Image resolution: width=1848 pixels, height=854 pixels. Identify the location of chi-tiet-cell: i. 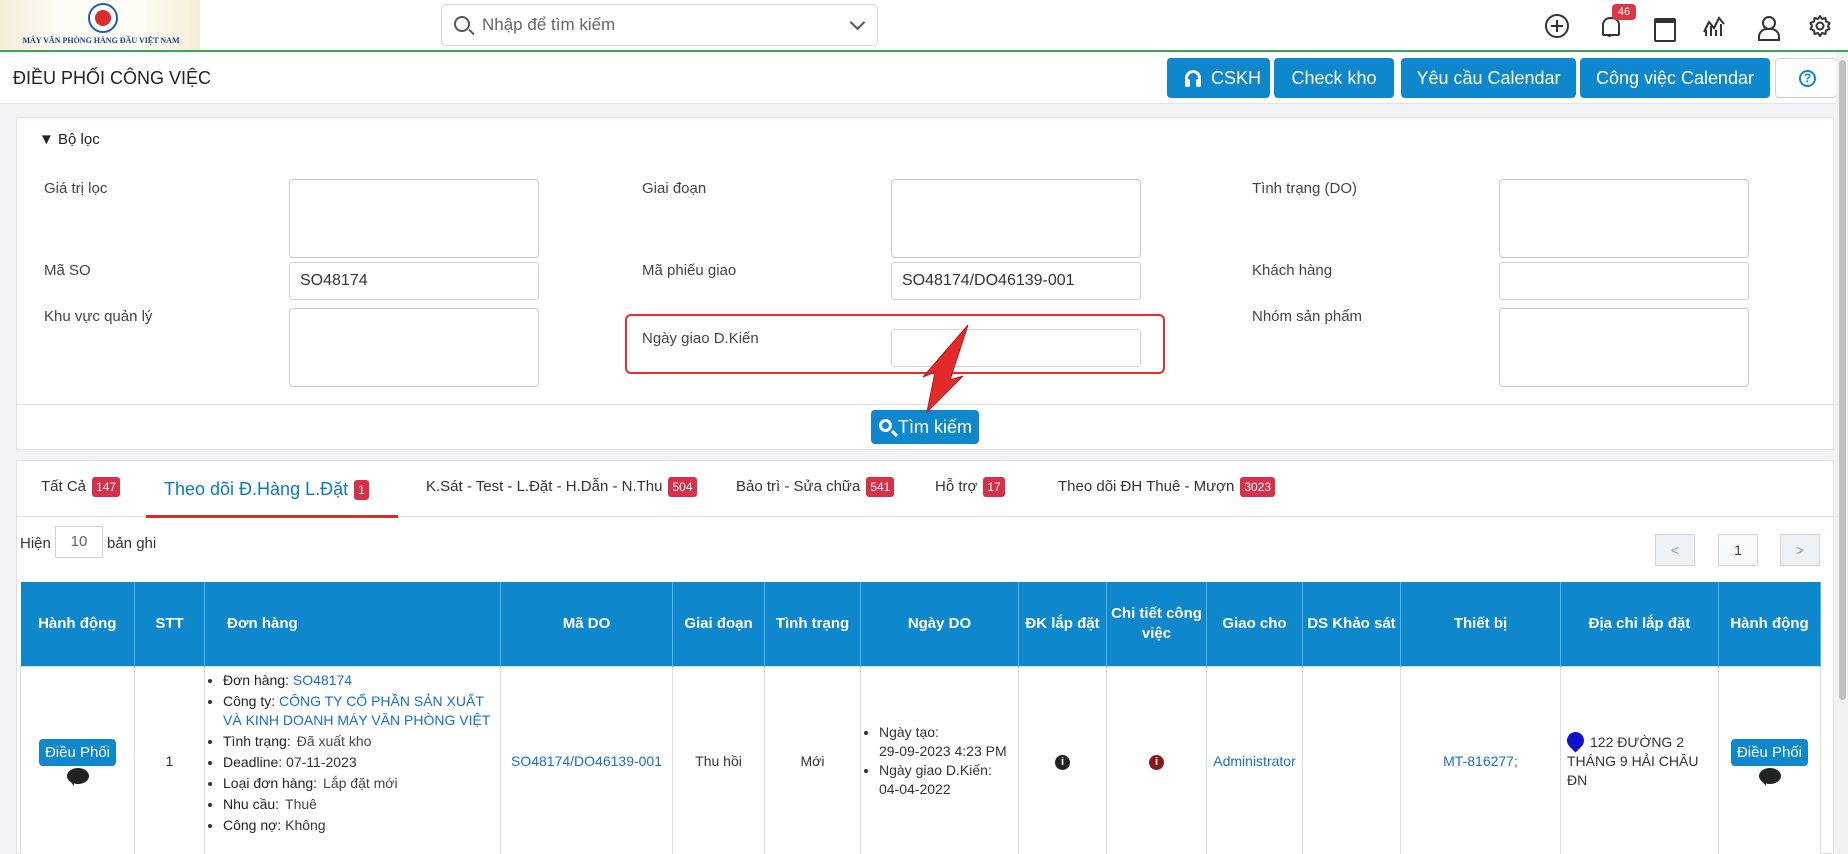
(1156, 759).